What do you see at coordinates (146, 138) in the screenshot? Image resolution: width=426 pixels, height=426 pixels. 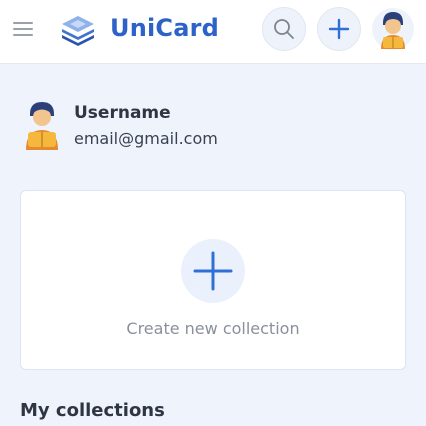 I see `profile-email: email@gmail.com` at bounding box center [146, 138].